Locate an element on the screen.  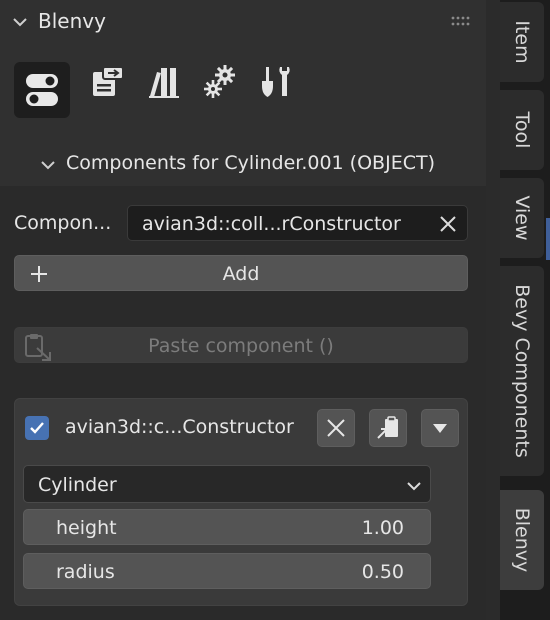
sidebar-tab-label: Blenvy is located at coordinates (522, 540).